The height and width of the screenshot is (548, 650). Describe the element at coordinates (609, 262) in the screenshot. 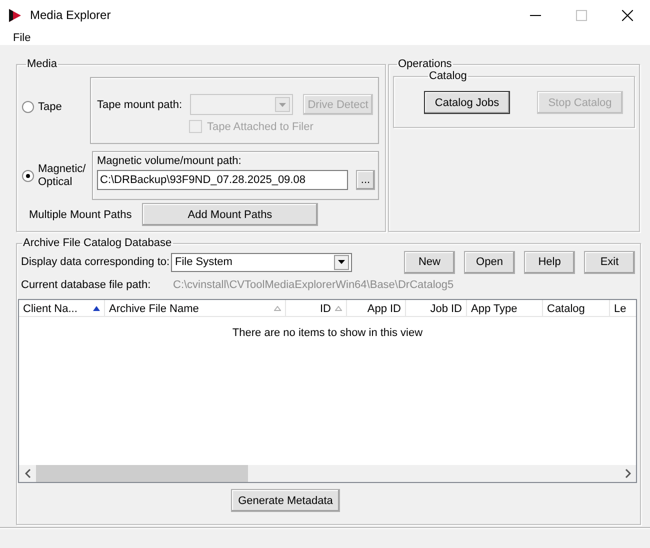

I see `action-button: Exit` at that location.